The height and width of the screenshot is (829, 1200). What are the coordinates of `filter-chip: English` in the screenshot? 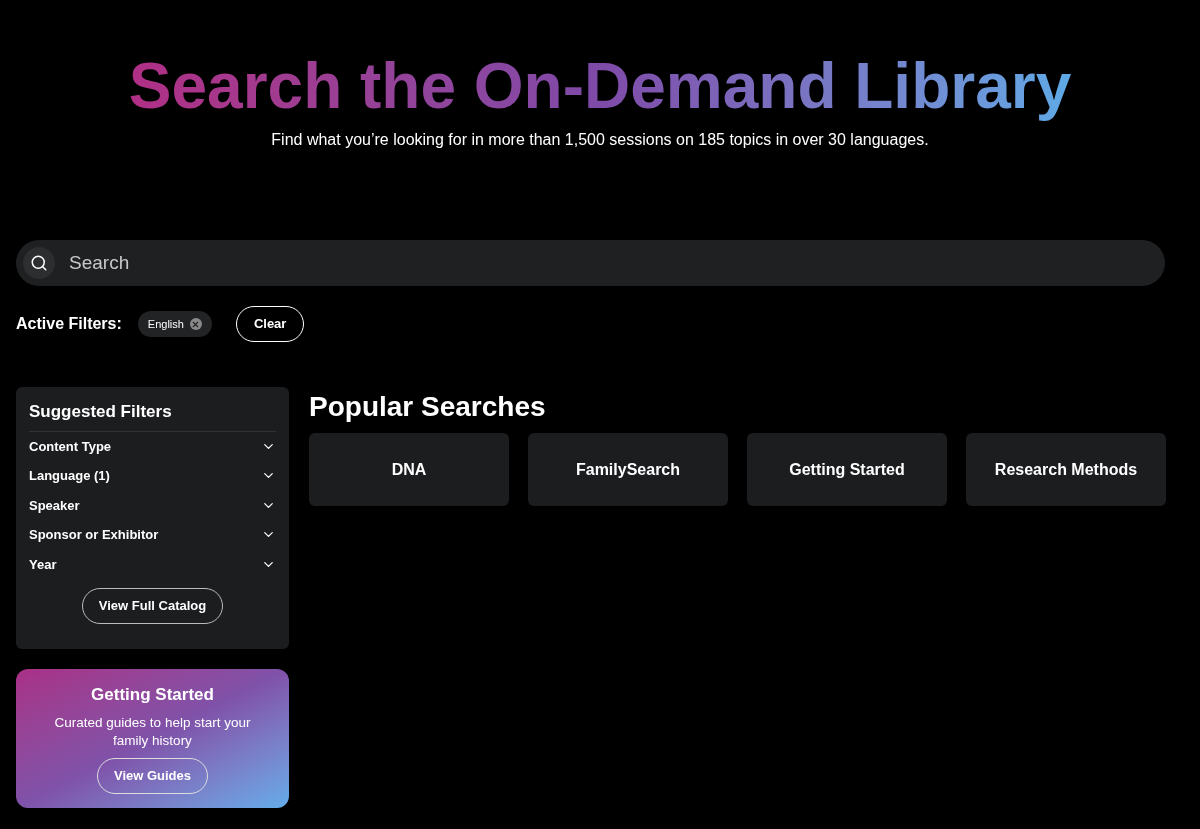 It's located at (174, 324).